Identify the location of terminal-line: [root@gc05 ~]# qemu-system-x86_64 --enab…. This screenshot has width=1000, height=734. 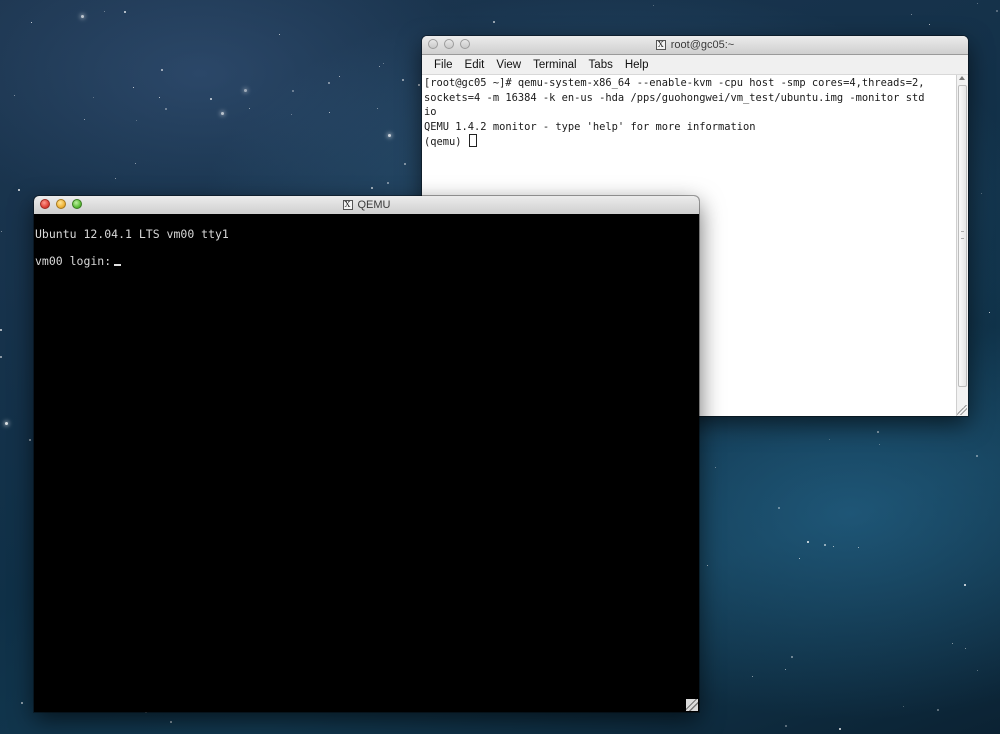
(674, 83).